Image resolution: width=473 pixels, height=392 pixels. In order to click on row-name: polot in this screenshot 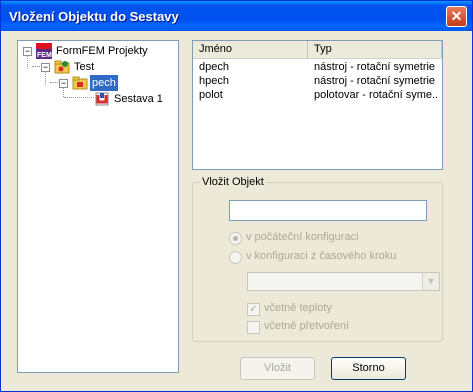, I will do `click(211, 95)`.